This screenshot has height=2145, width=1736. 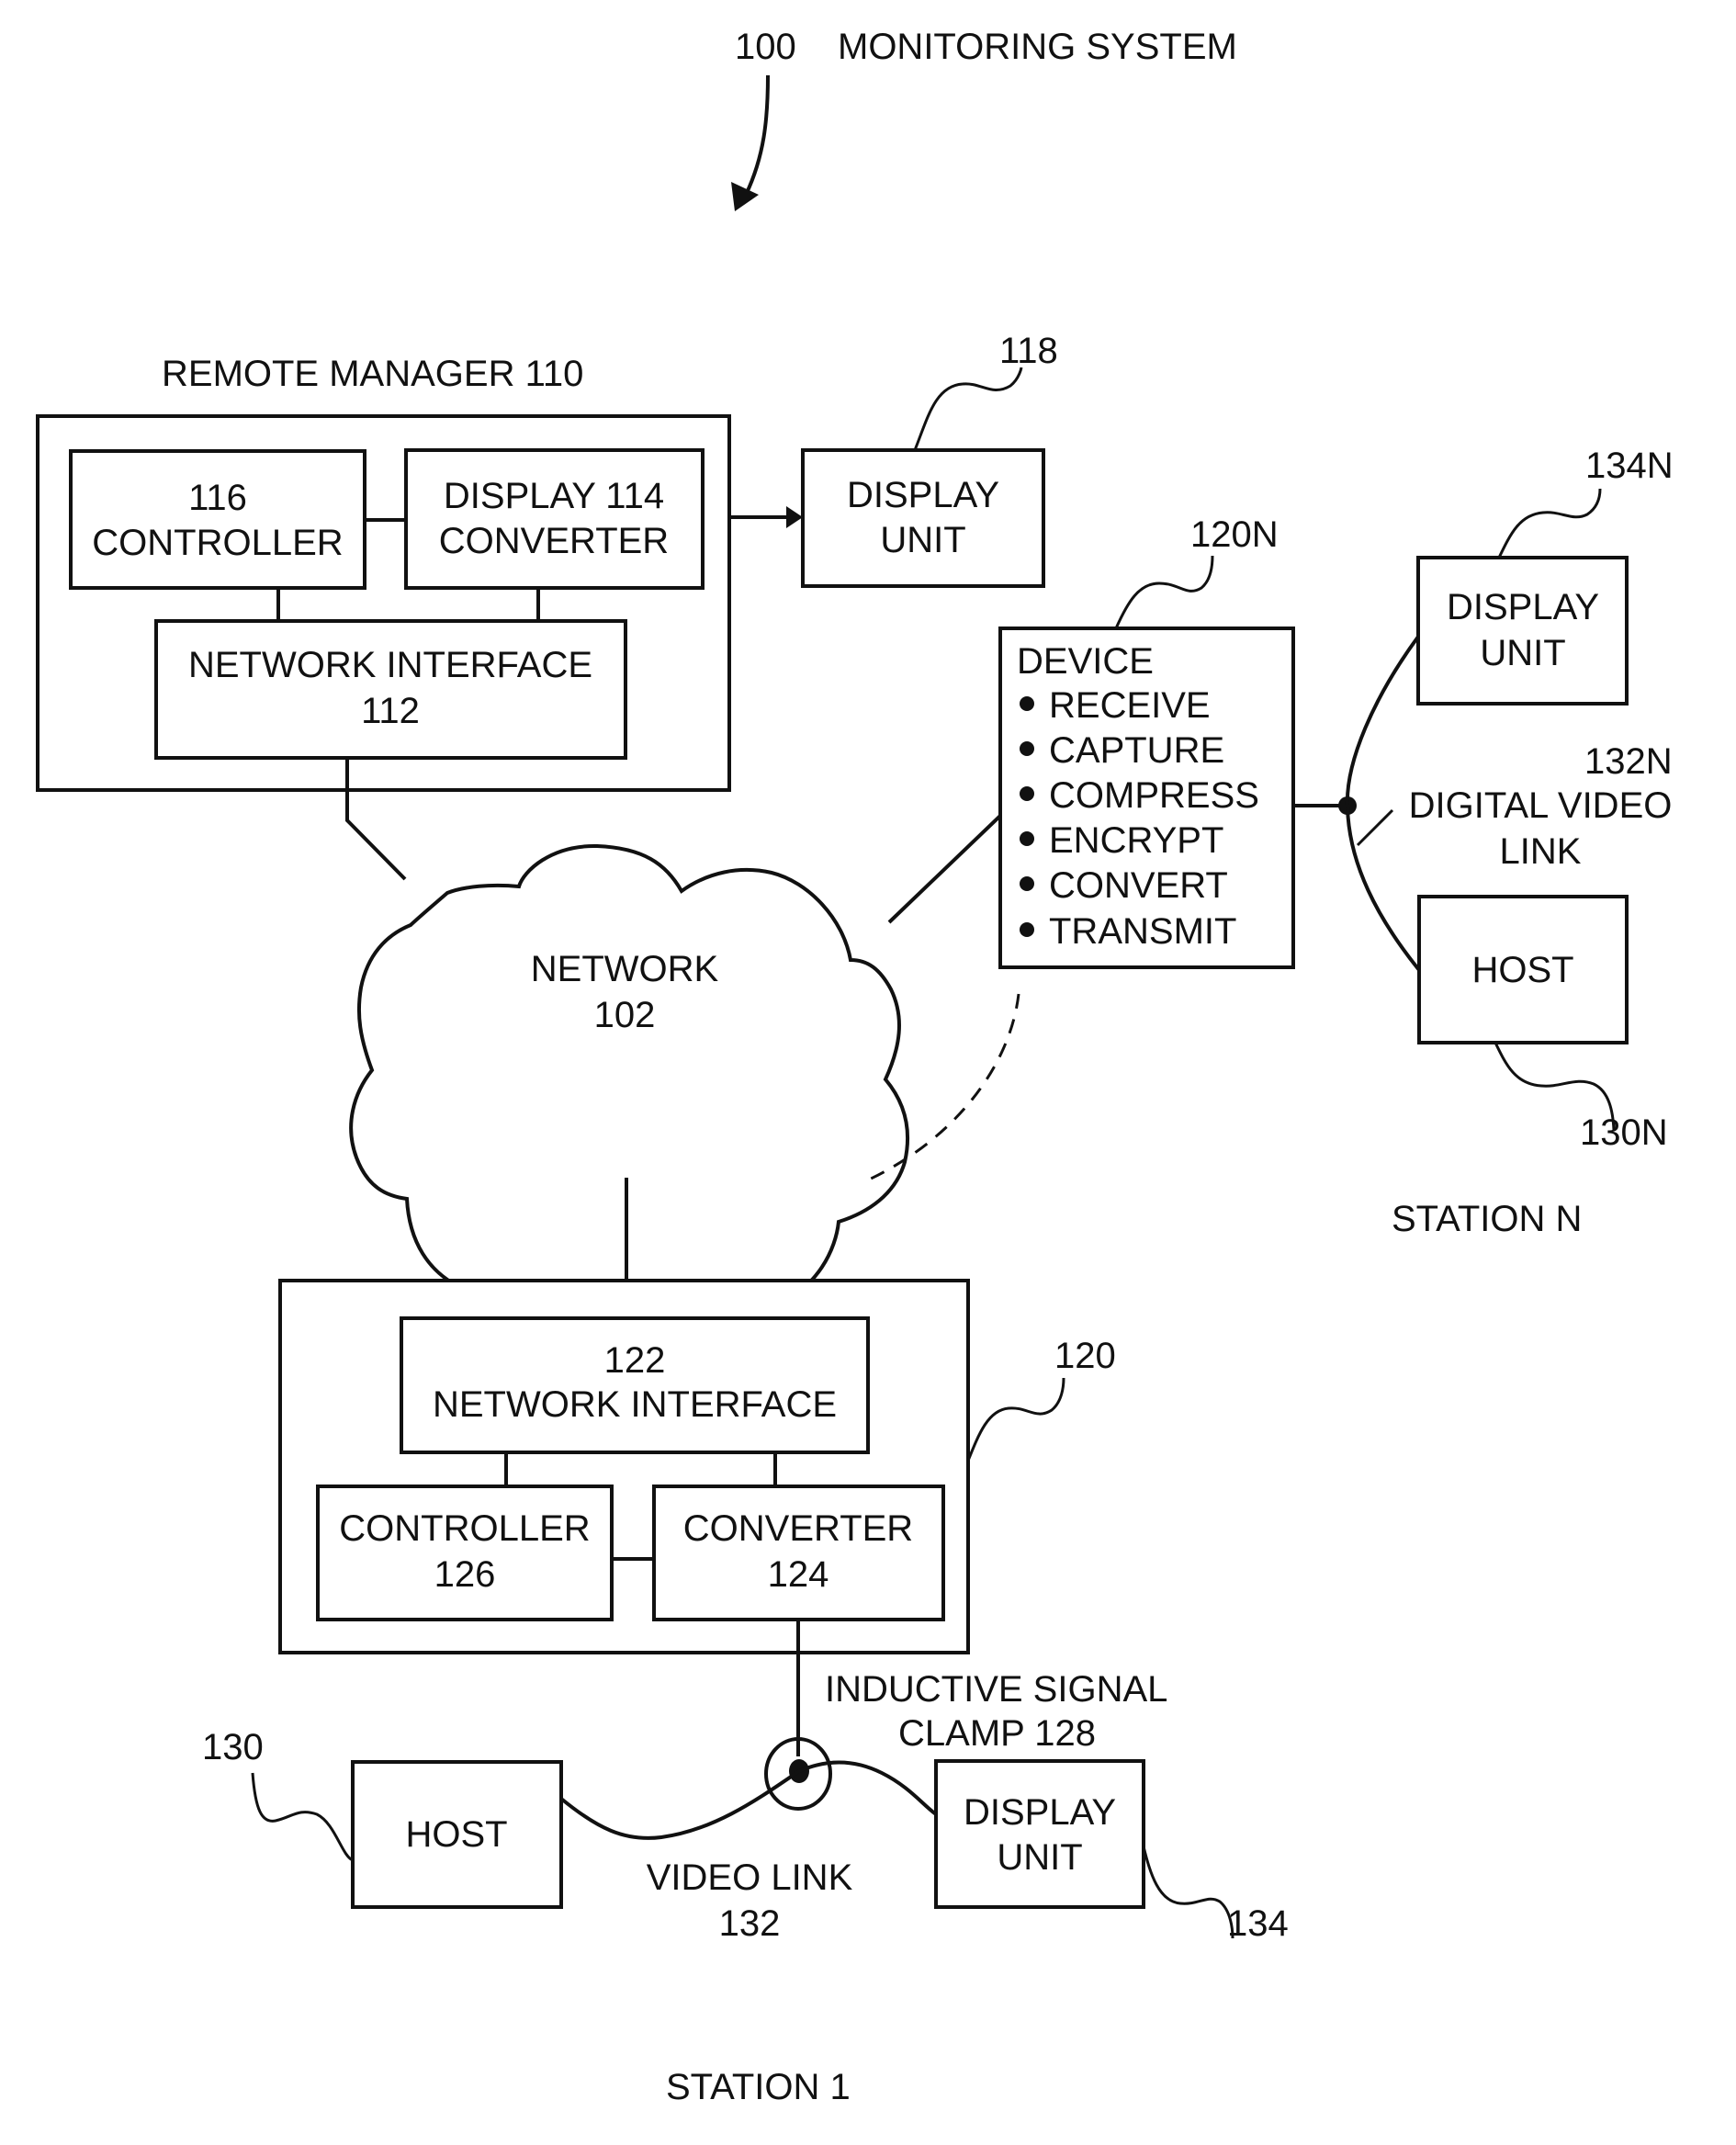 What do you see at coordinates (1085, 1356) in the screenshot?
I see `station1-device-ref: 120` at bounding box center [1085, 1356].